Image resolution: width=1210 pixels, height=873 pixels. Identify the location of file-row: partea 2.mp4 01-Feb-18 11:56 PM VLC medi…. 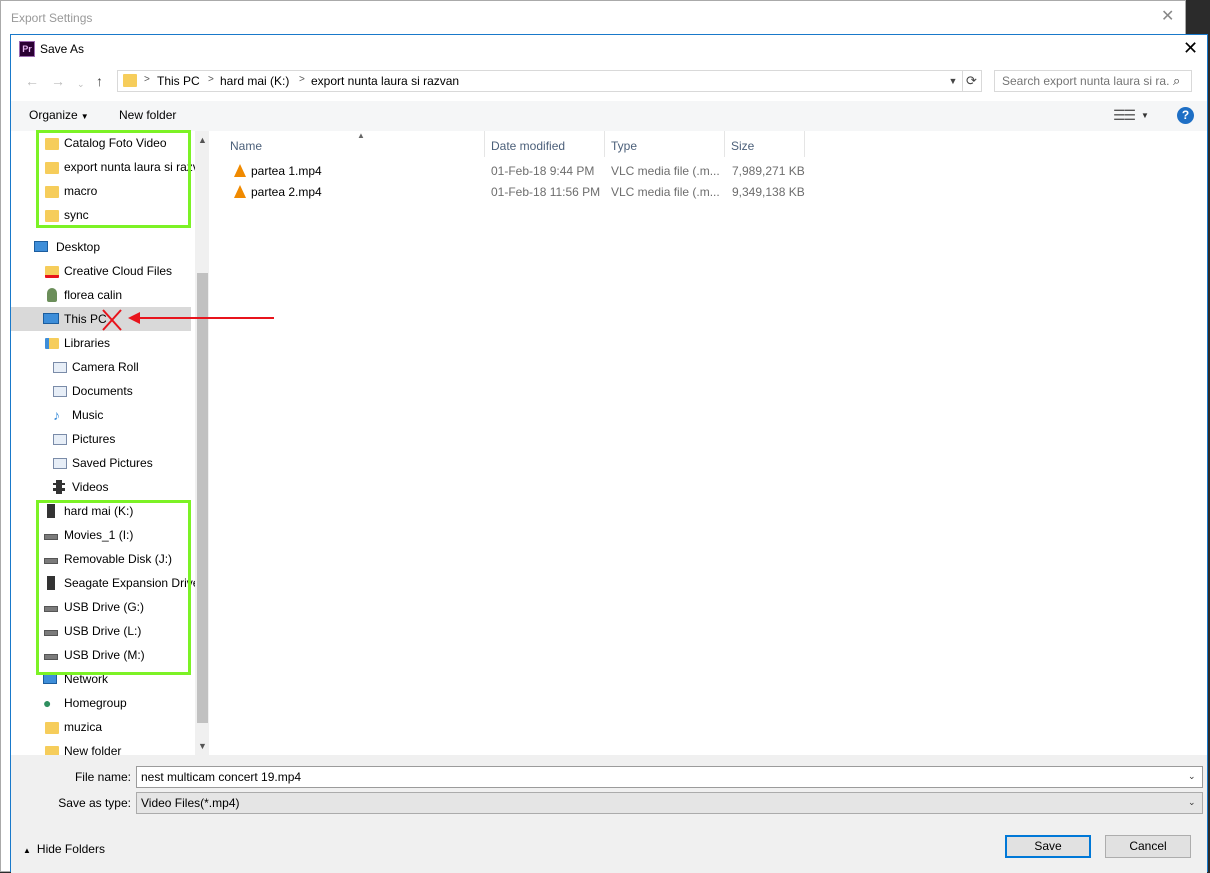
(520, 192).